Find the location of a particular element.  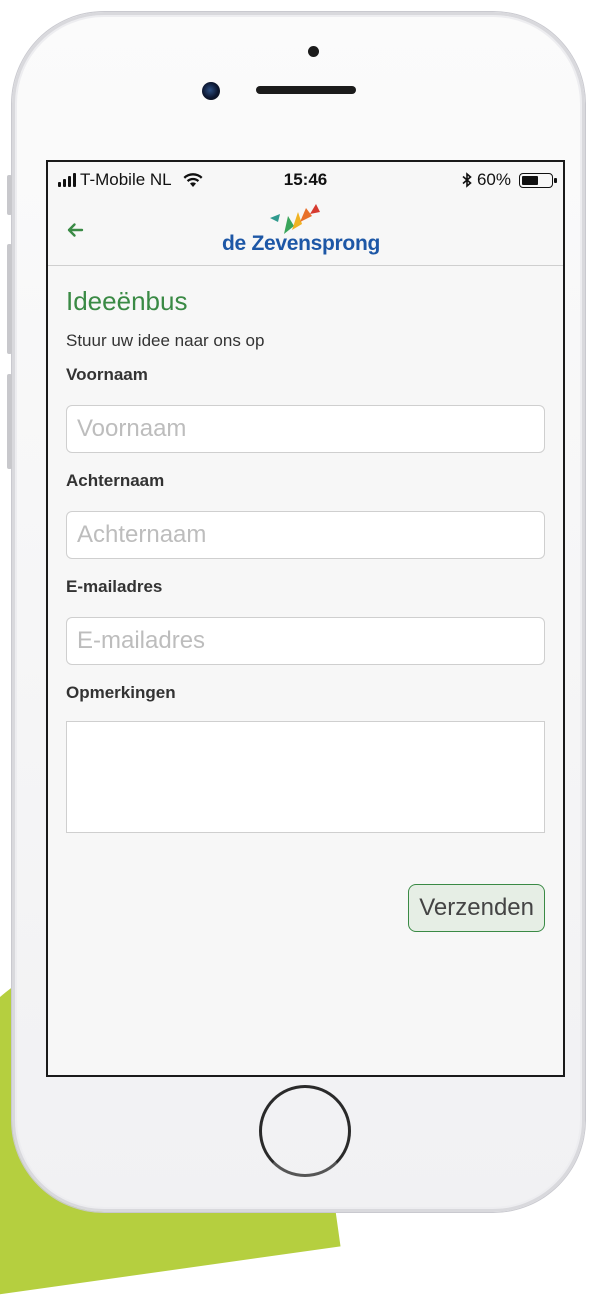

bluetooth-icon is located at coordinates (467, 180).